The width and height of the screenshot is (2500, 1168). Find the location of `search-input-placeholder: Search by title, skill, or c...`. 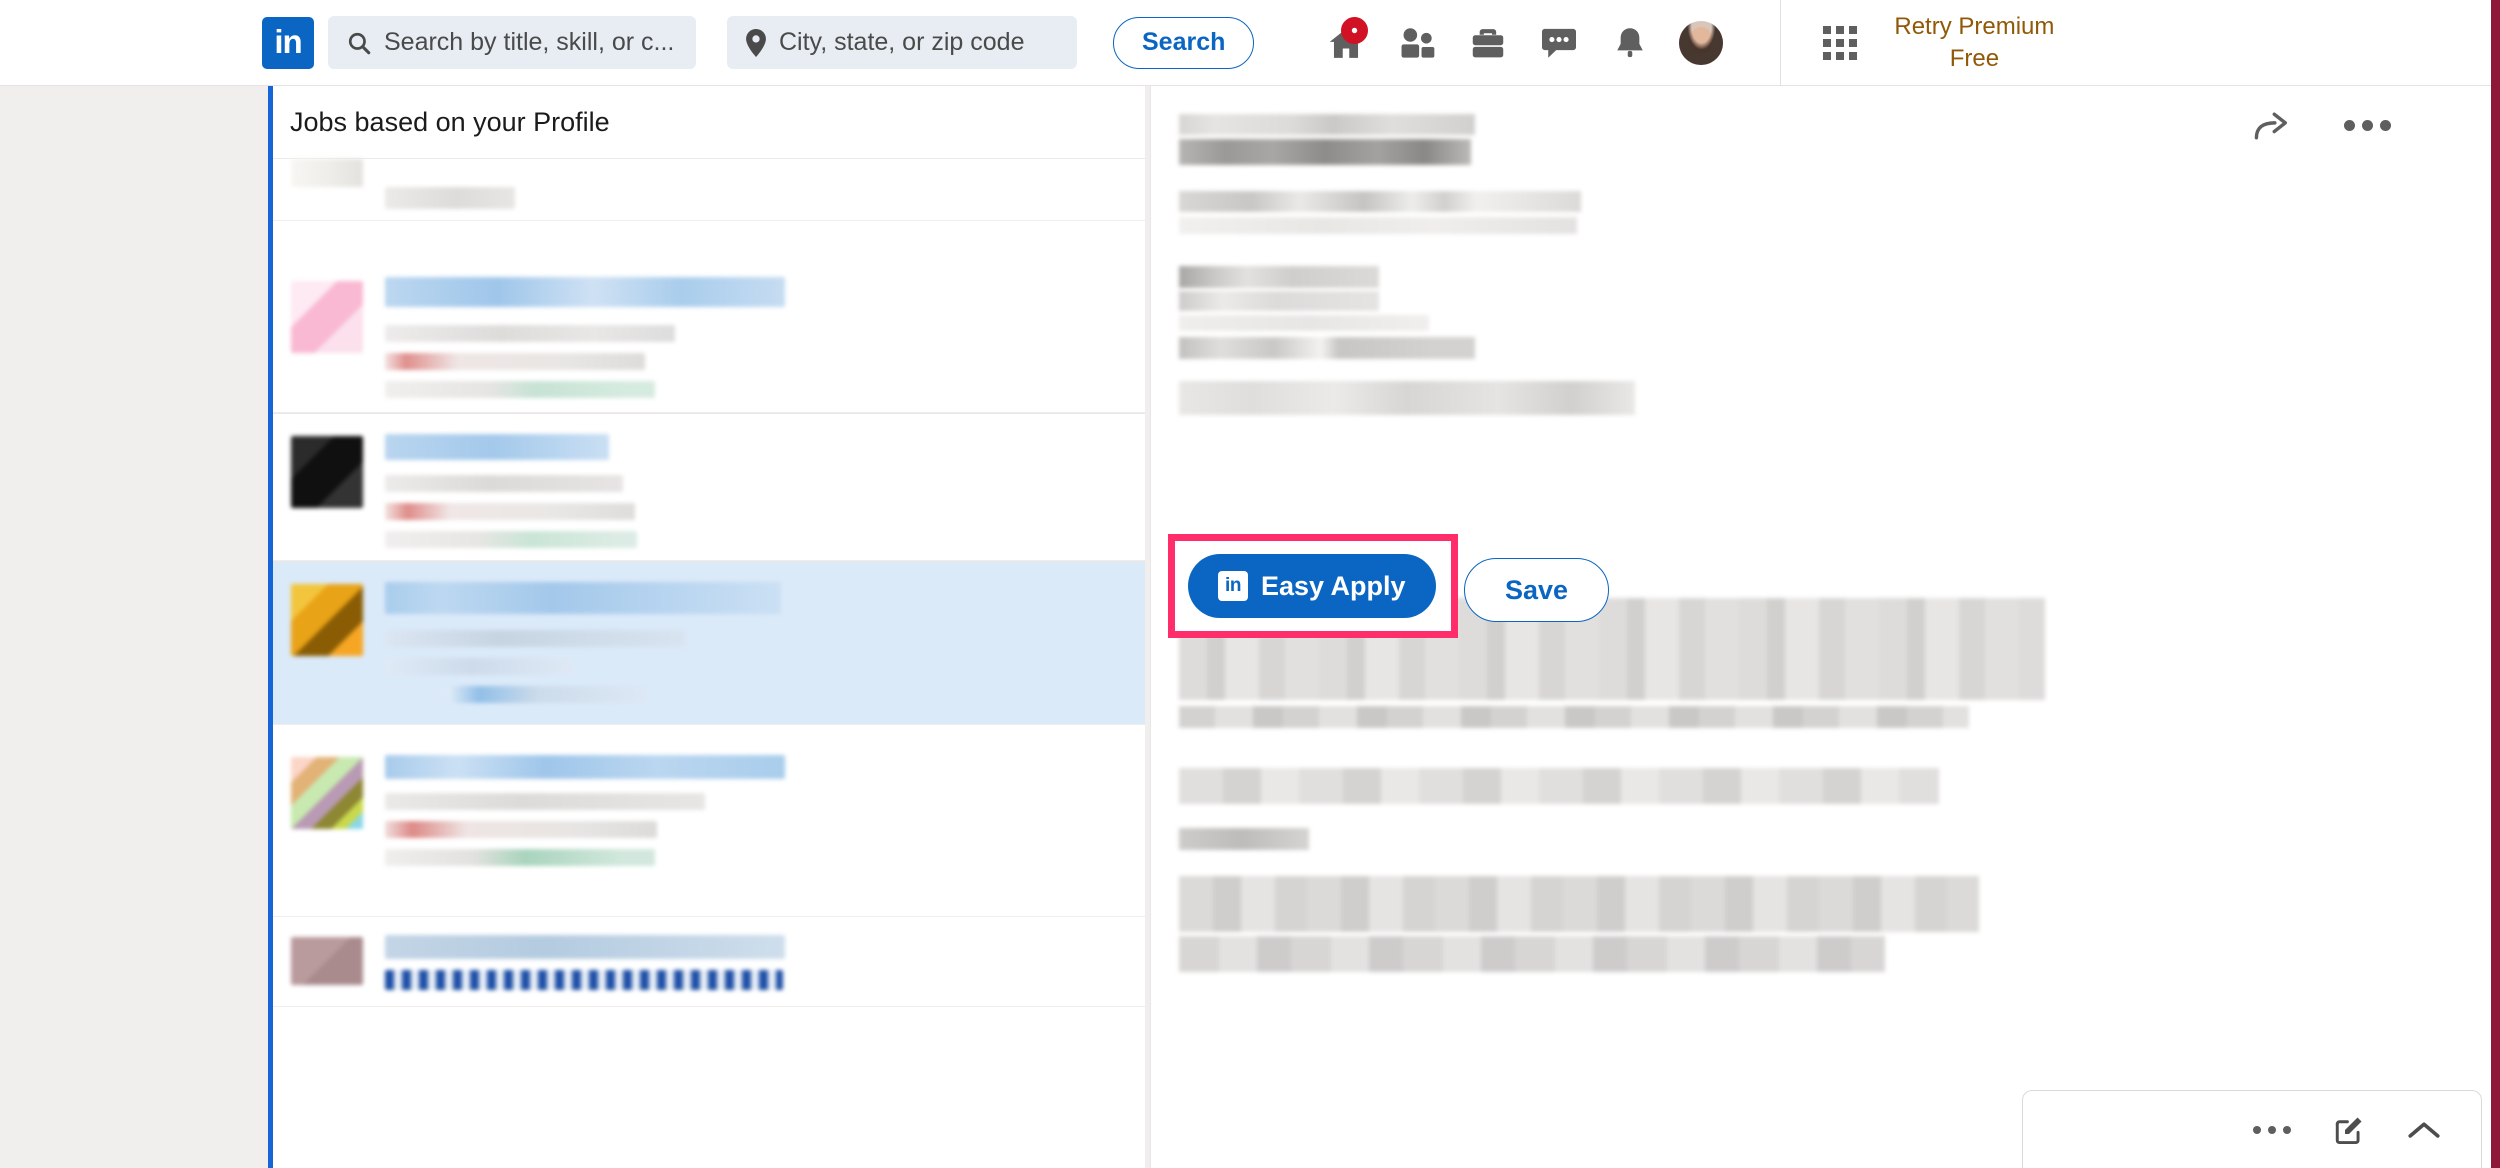

search-input-placeholder: Search by title, skill, or c... is located at coordinates (529, 42).